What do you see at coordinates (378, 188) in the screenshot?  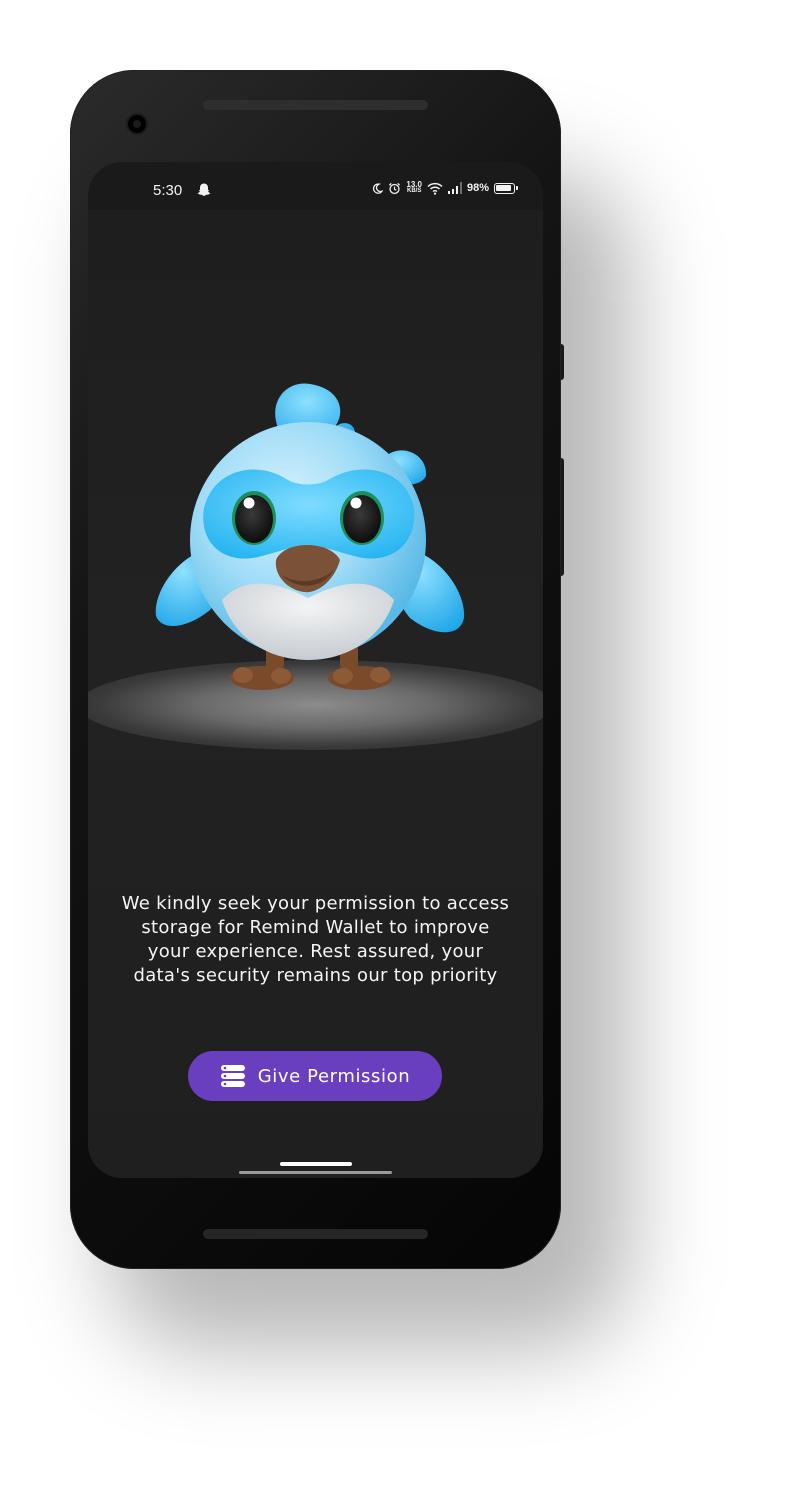 I see `moon-icon` at bounding box center [378, 188].